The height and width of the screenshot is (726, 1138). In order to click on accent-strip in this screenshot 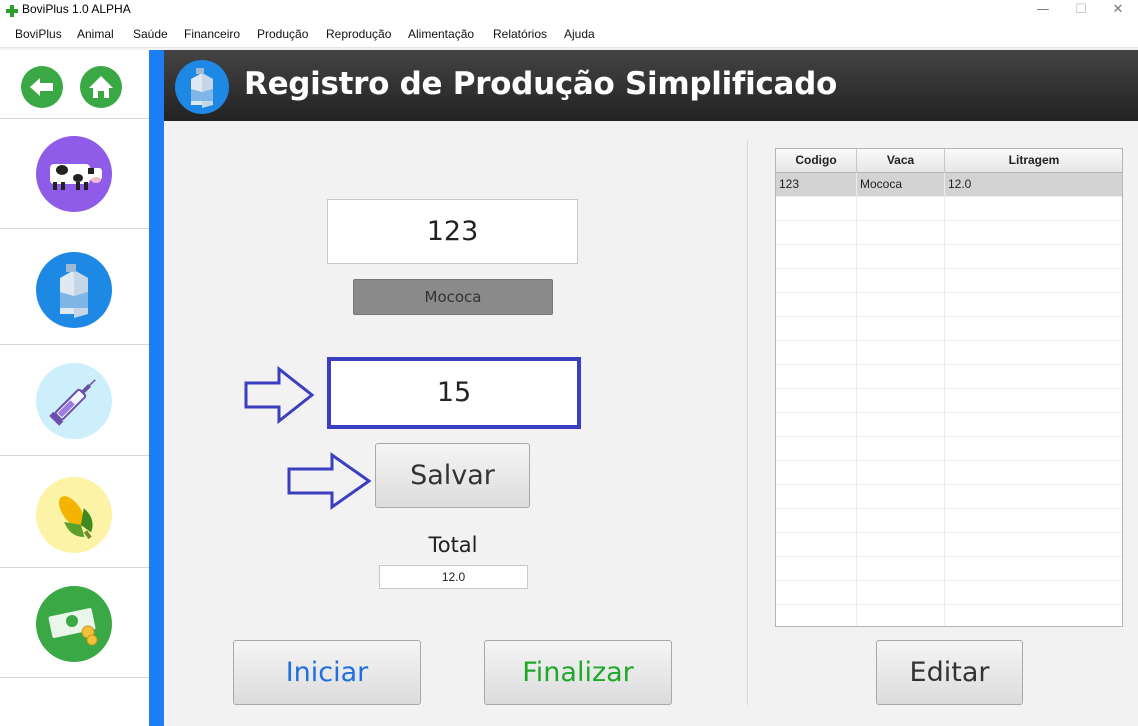, I will do `click(156, 388)`.